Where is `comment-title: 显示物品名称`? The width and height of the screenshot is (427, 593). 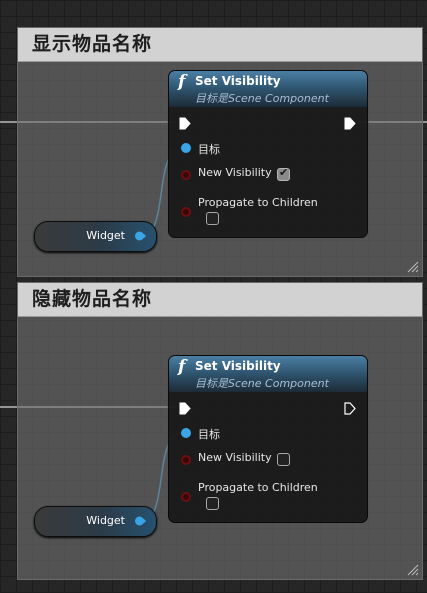
comment-title: 显示物品名称 is located at coordinates (220, 45).